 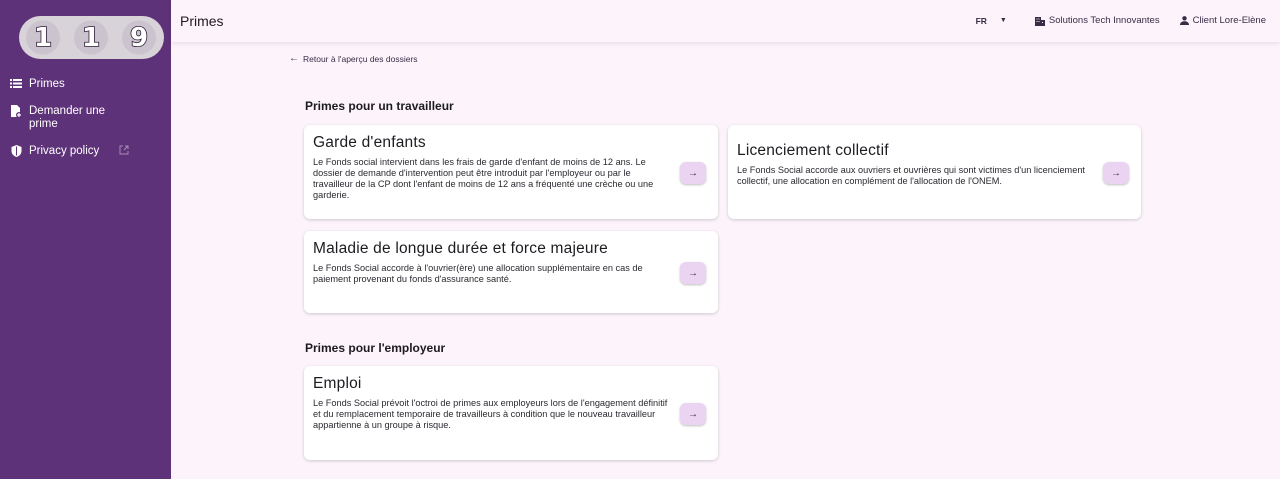 I want to click on back-link-label: Retour à l'aperçu des dossiers, so click(x=360, y=58).